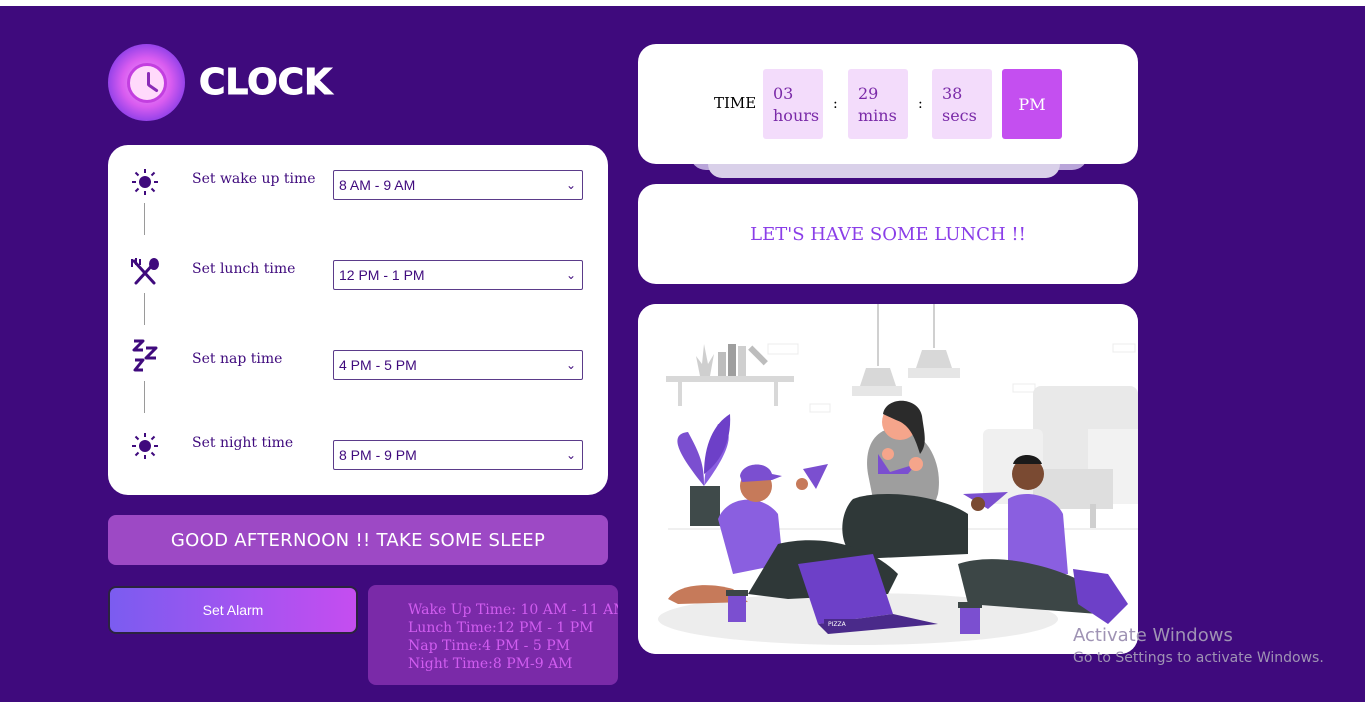  Describe the element at coordinates (358, 201) in the screenshot. I see `schedule-row-wake: Set wake up time 8 AM - 9 AM ⌄` at that location.